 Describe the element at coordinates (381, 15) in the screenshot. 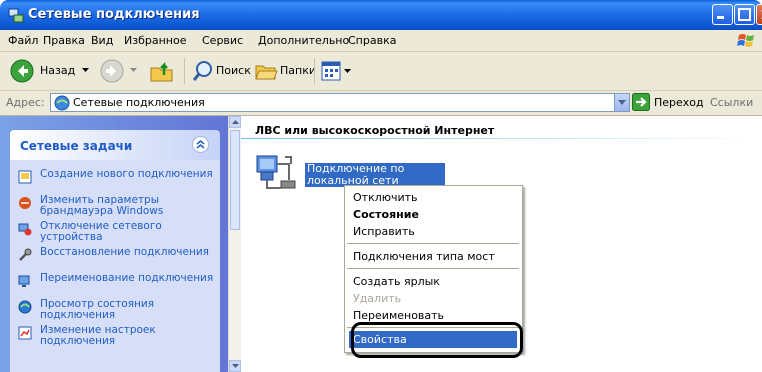

I see `title-bar: Сетевые подключения` at that location.